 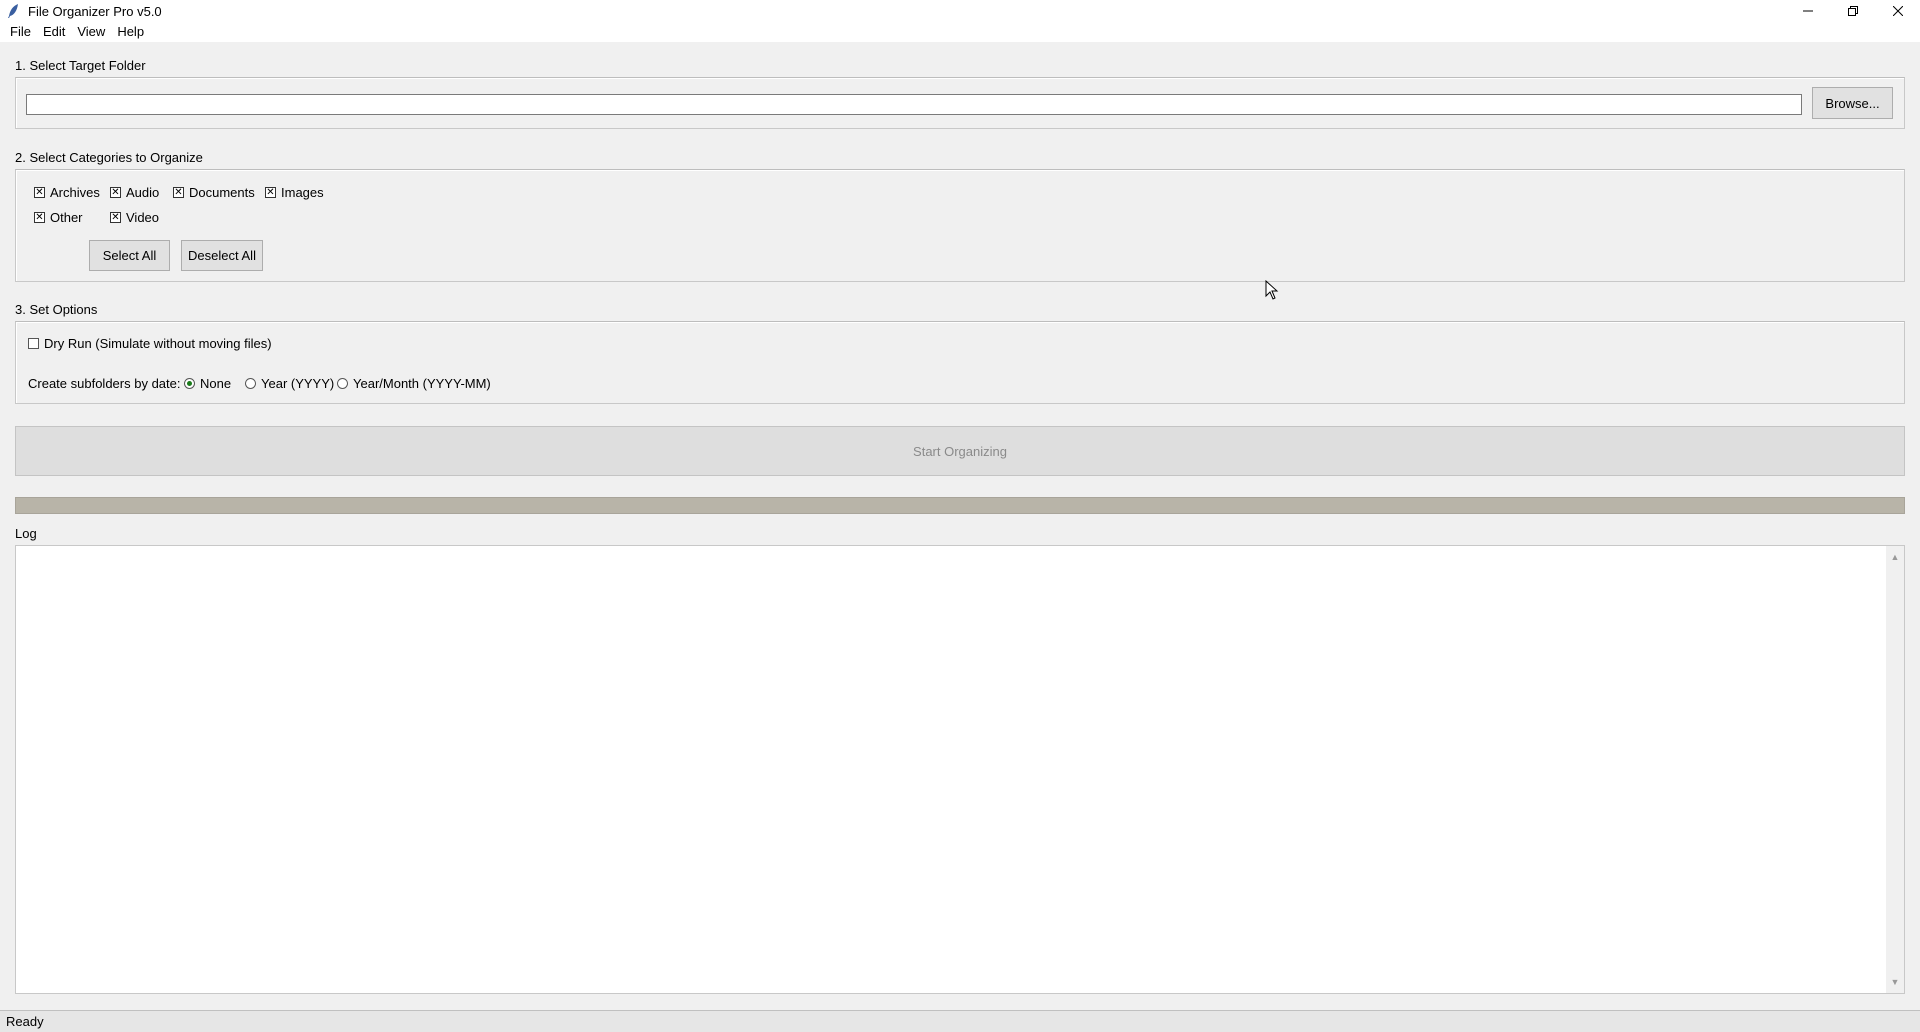 I want to click on checkbox-audio-box: ✕, so click(x=115, y=192).